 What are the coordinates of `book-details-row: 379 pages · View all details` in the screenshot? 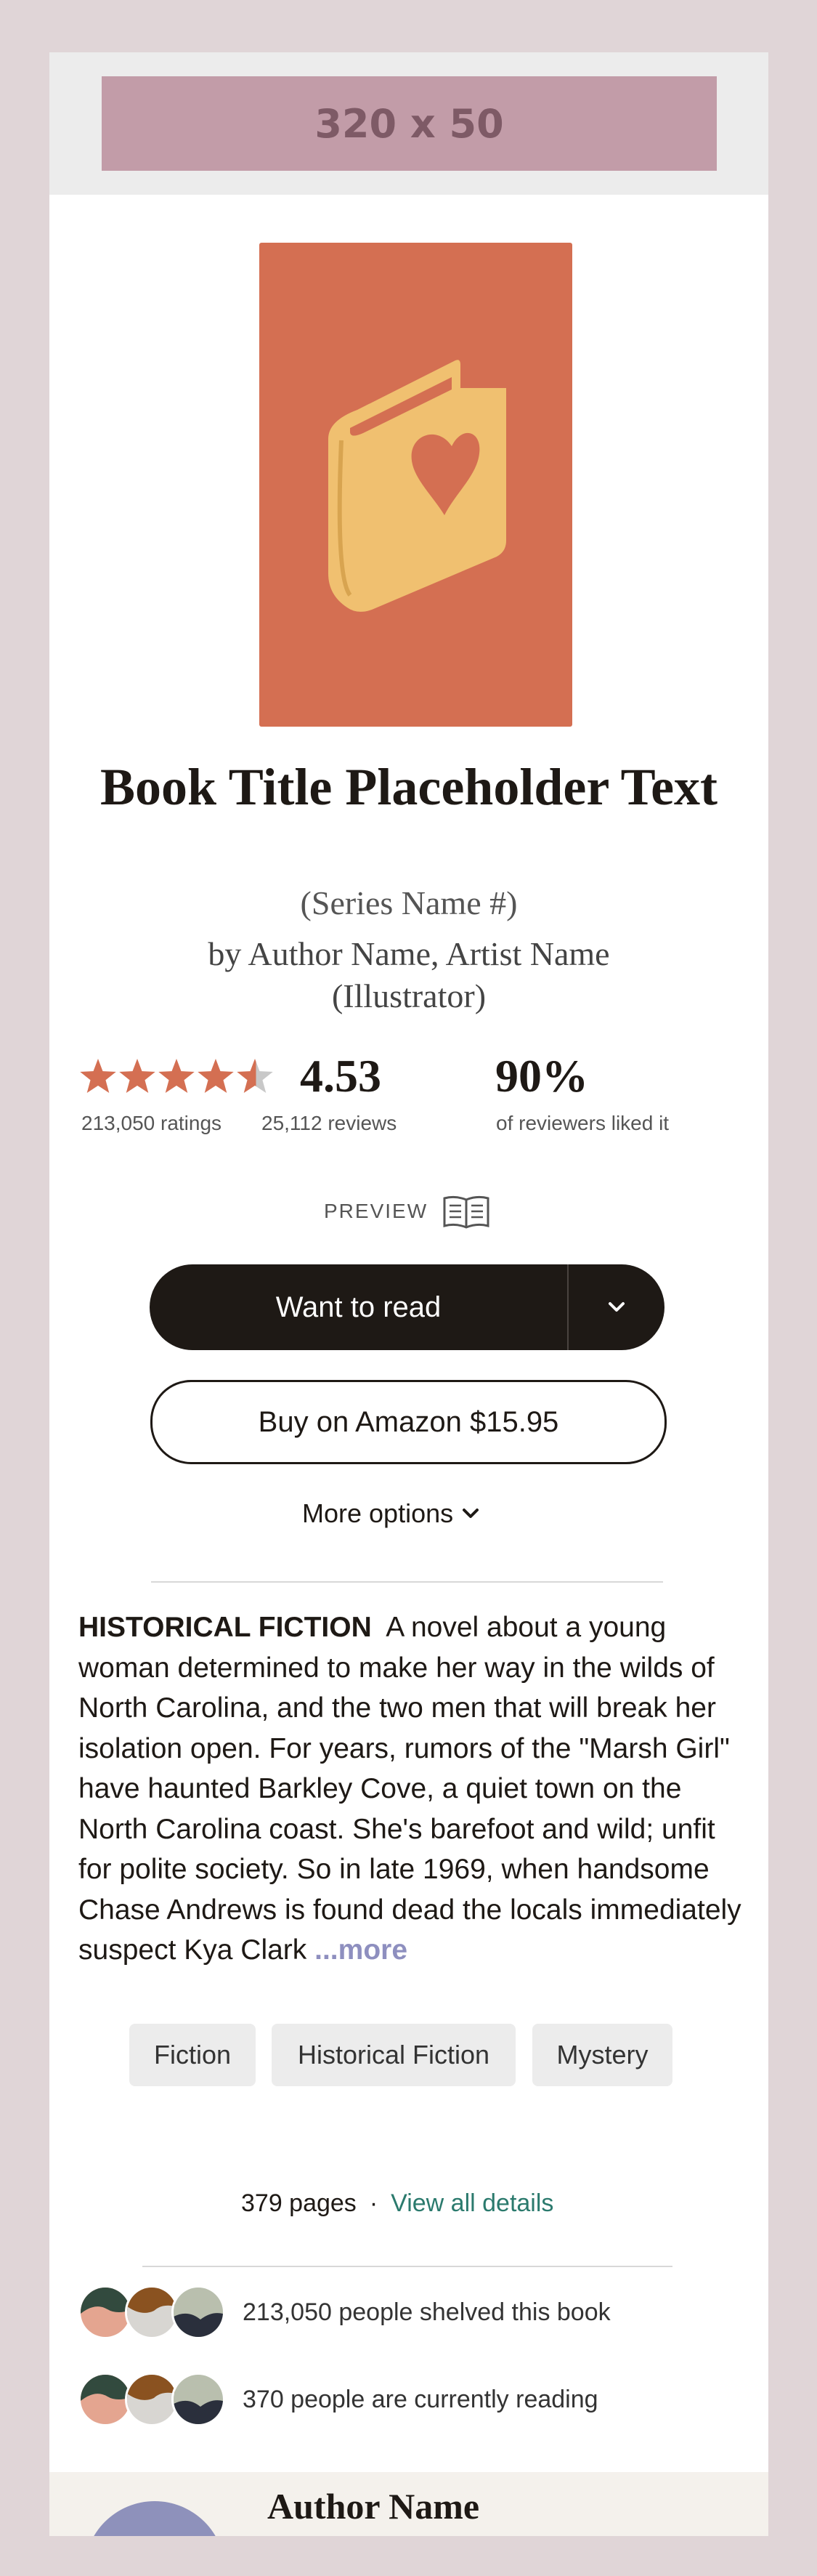 It's located at (397, 2203).